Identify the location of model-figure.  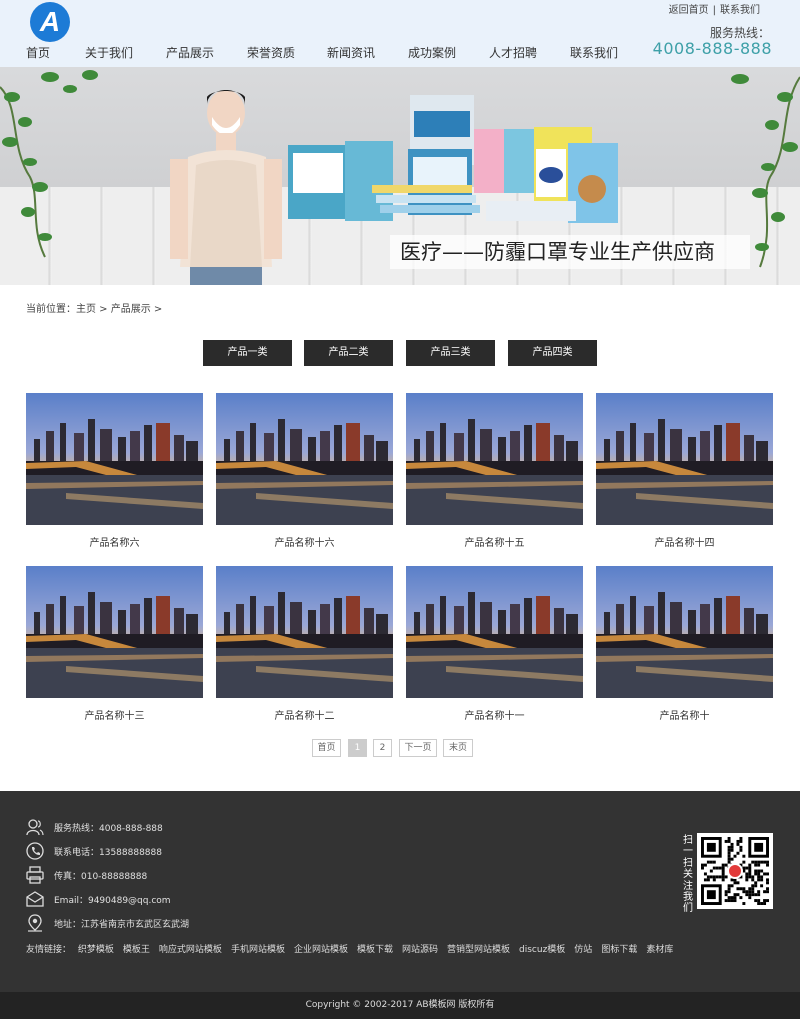
(226, 187).